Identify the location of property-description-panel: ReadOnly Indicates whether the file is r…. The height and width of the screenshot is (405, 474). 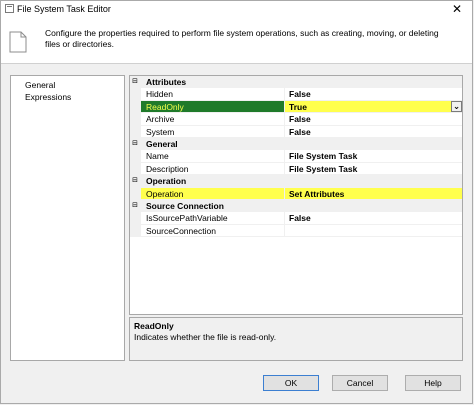
(296, 339).